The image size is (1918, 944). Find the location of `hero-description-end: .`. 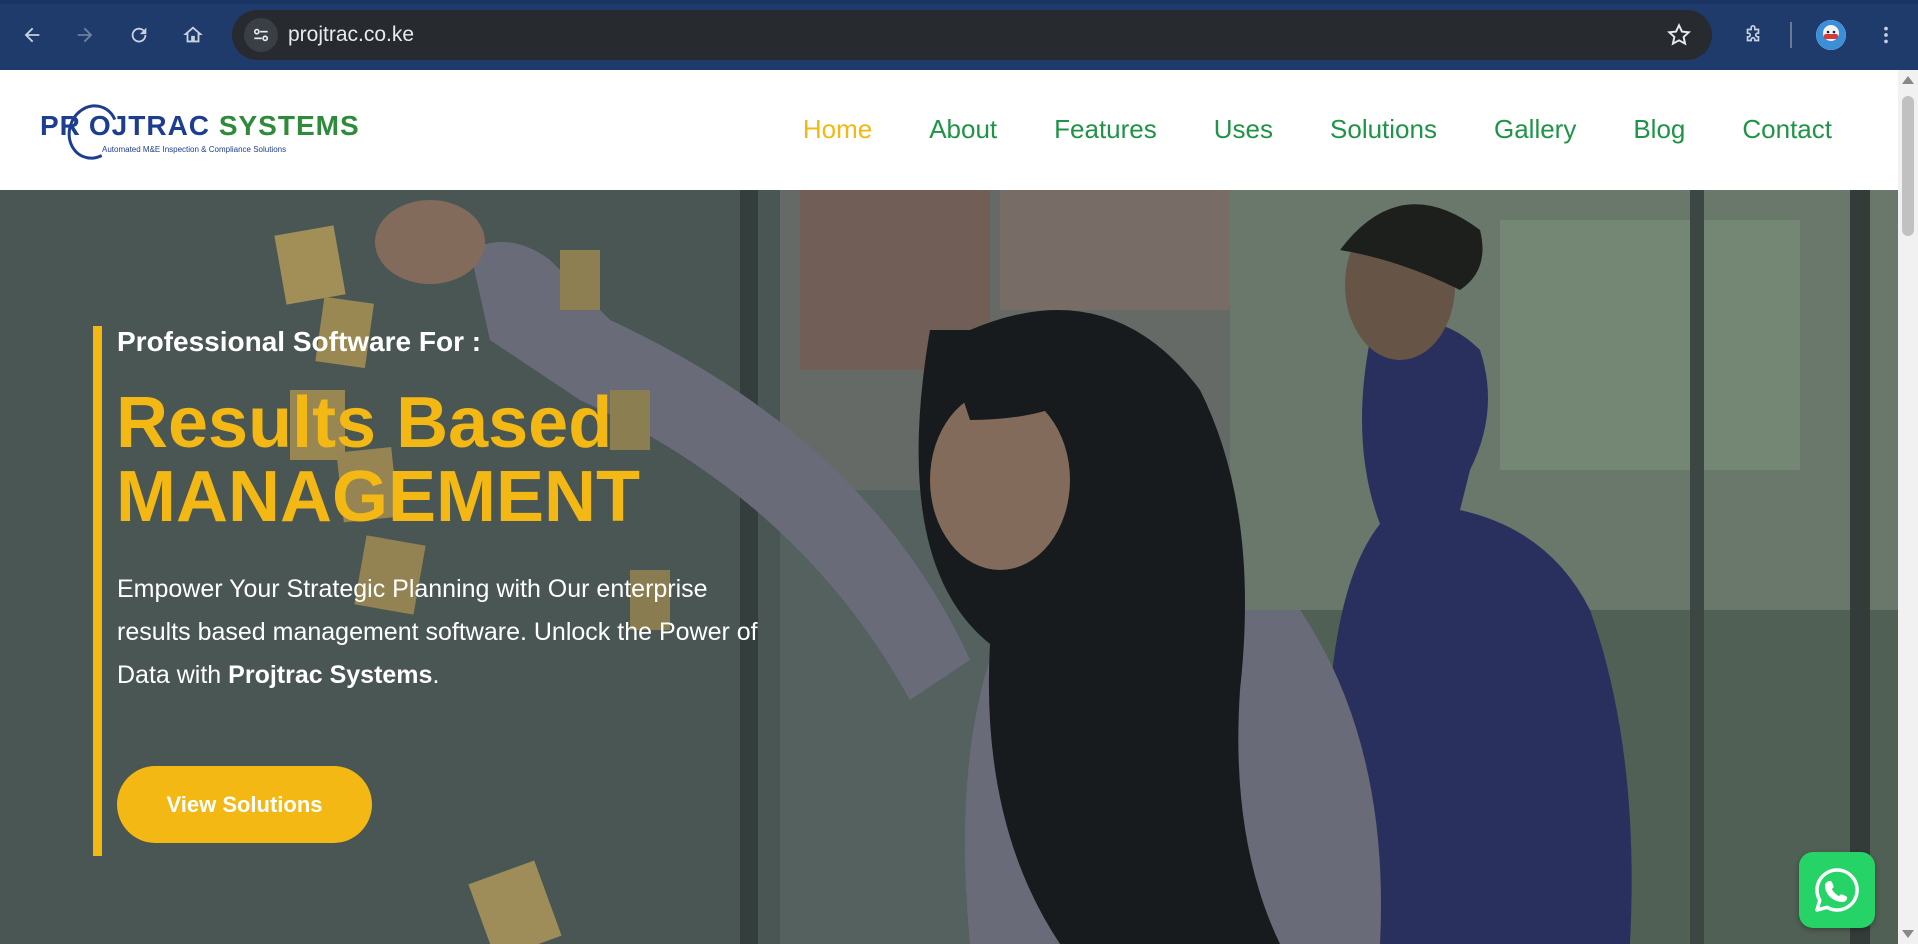

hero-description-end: . is located at coordinates (436, 675).